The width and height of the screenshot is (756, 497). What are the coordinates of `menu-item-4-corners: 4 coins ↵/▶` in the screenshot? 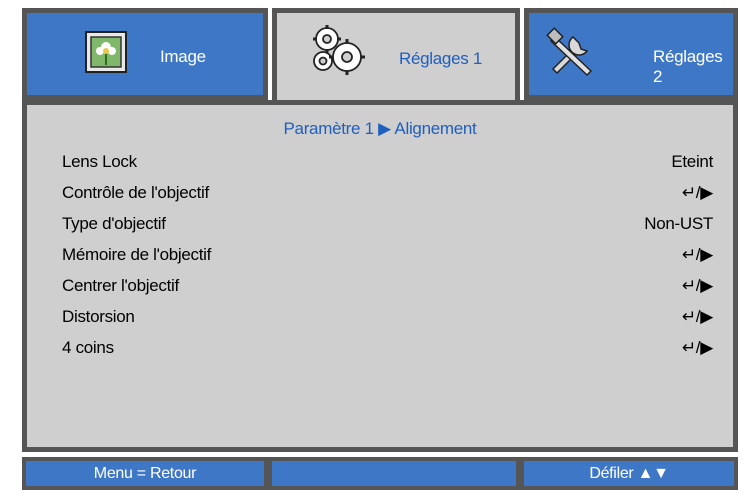 It's located at (387, 348).